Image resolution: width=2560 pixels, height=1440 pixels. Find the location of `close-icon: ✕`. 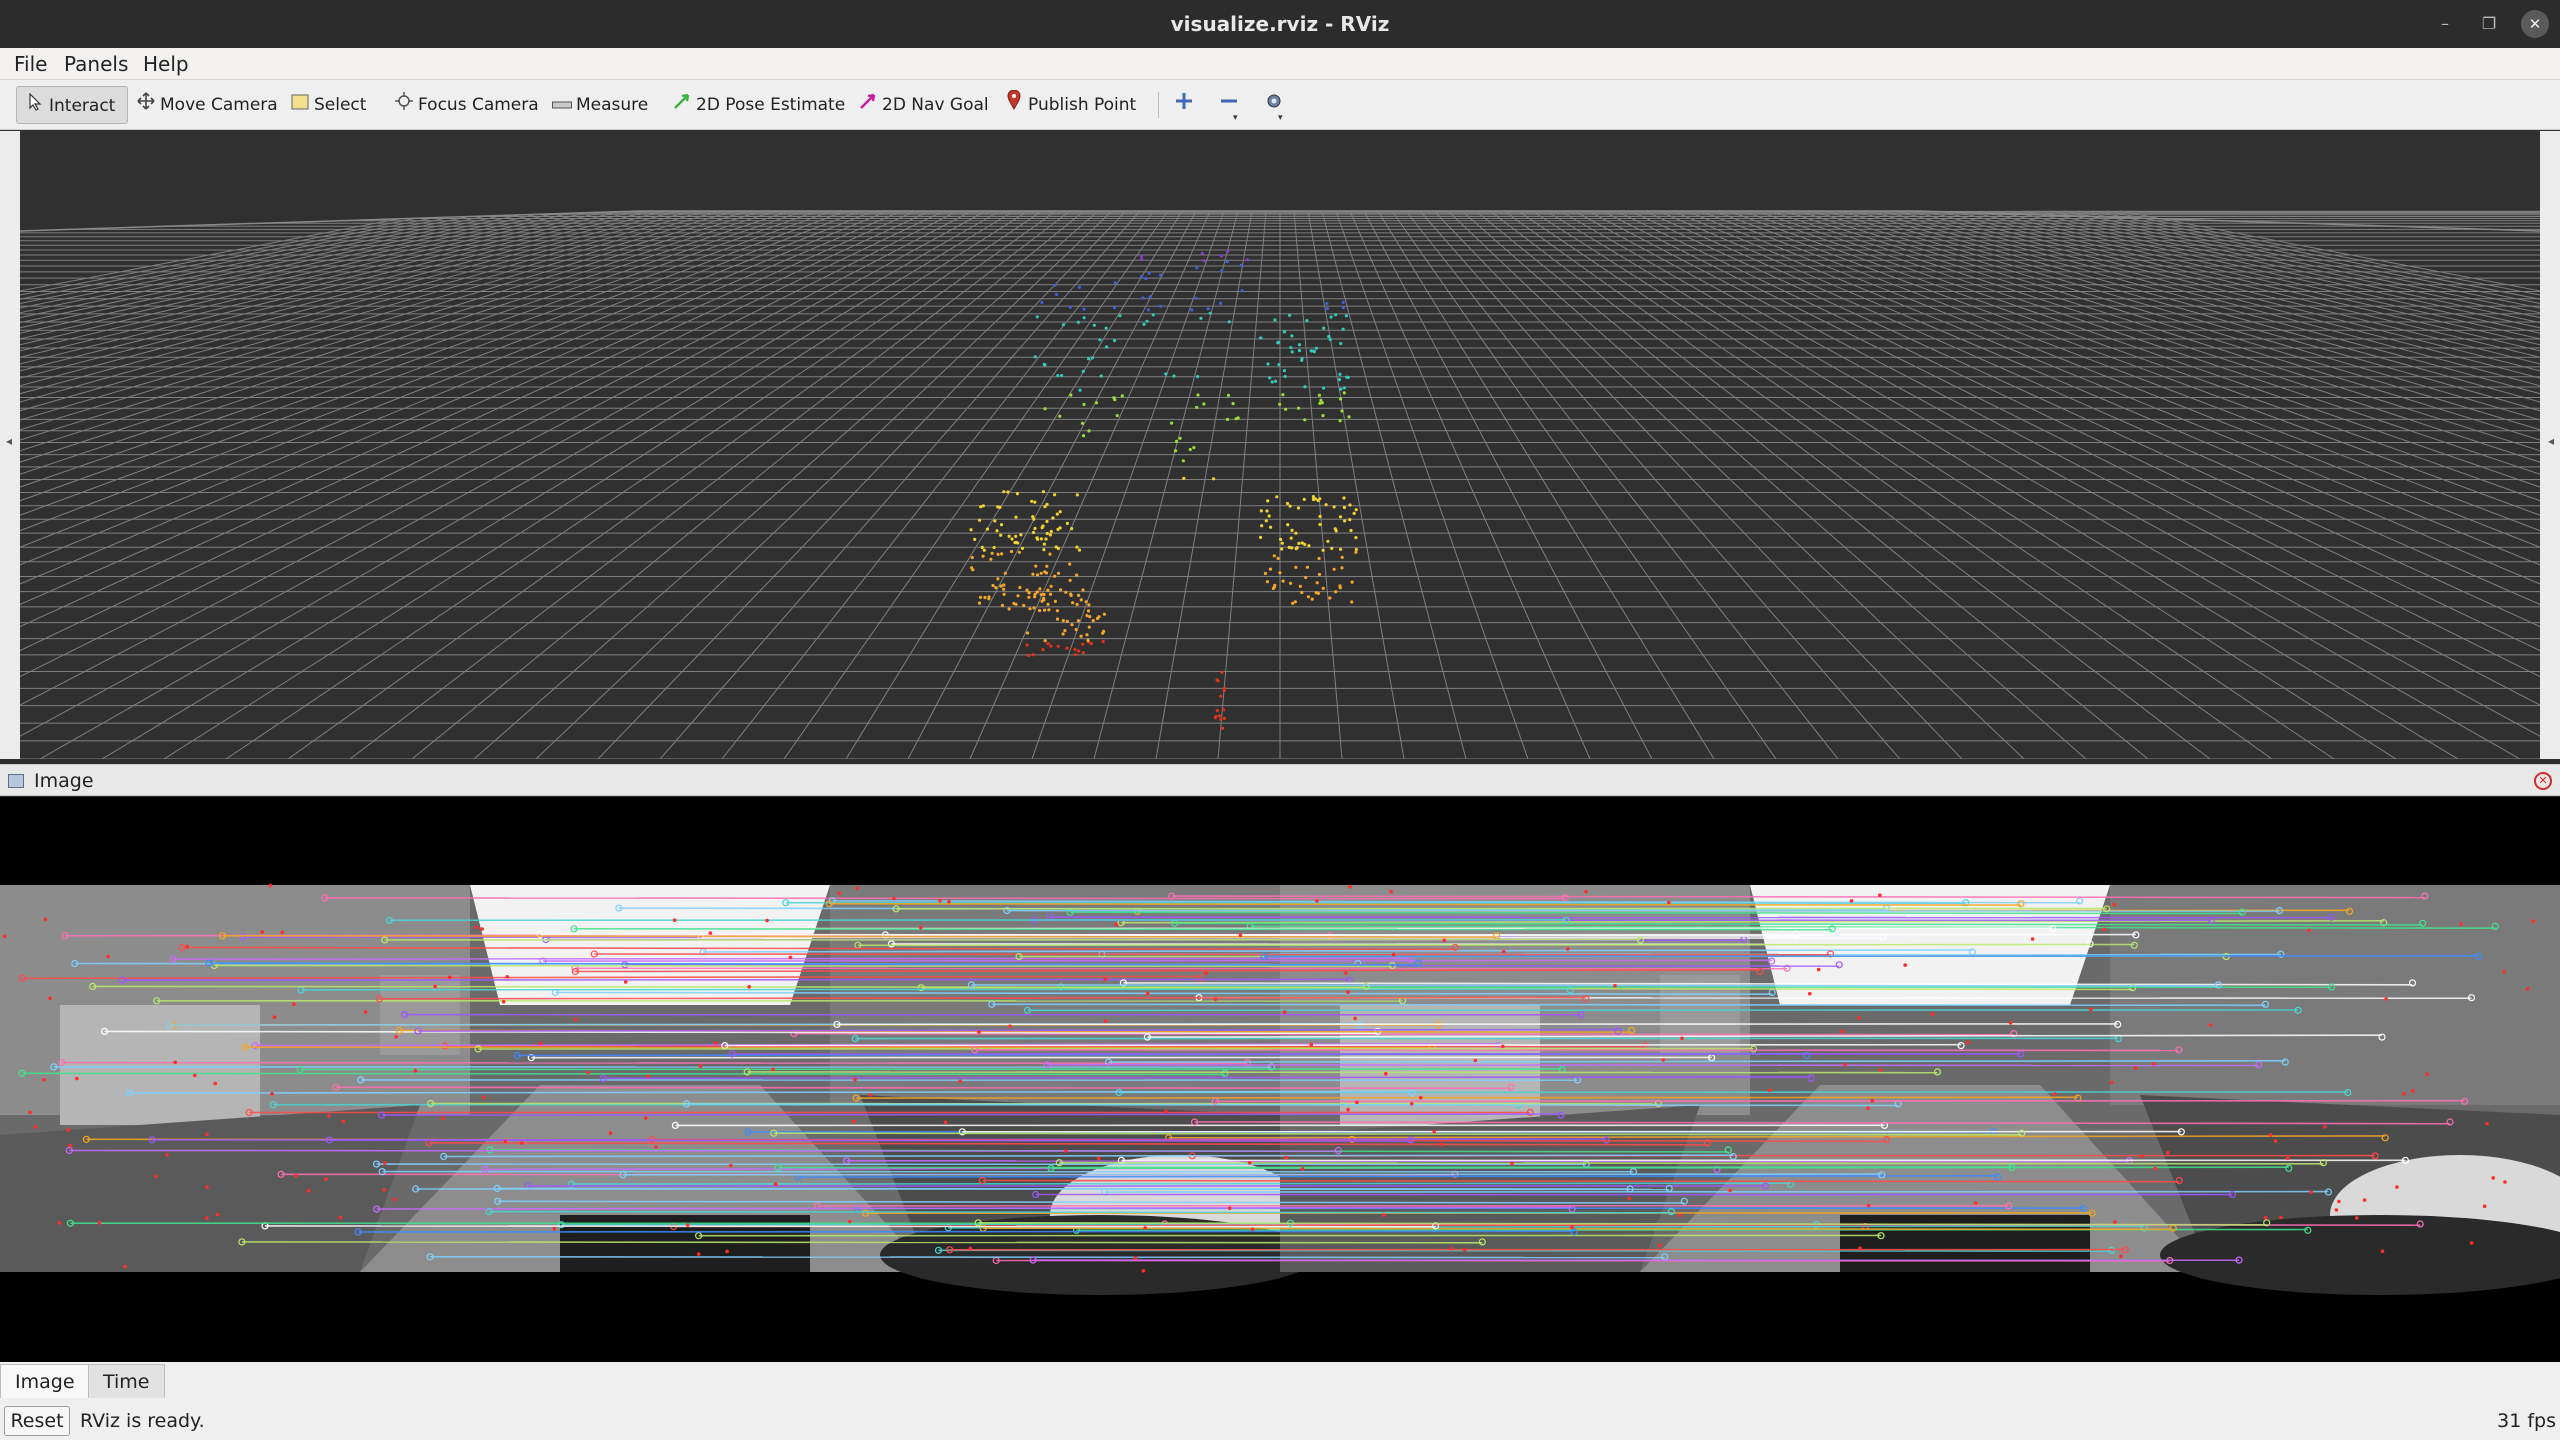

close-icon: ✕ is located at coordinates (2535, 24).